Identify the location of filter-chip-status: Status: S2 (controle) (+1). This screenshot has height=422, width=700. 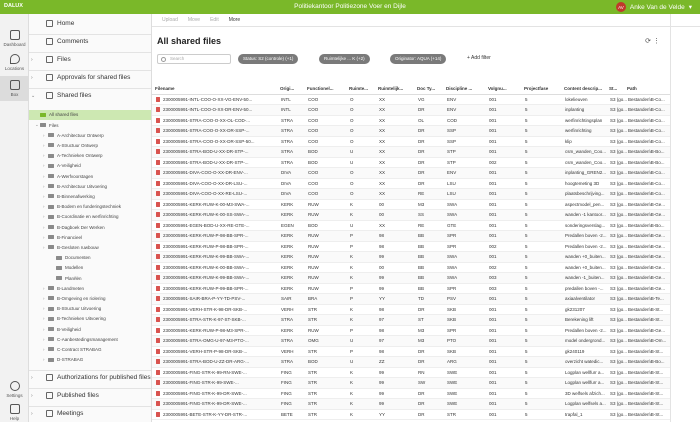
(268, 59).